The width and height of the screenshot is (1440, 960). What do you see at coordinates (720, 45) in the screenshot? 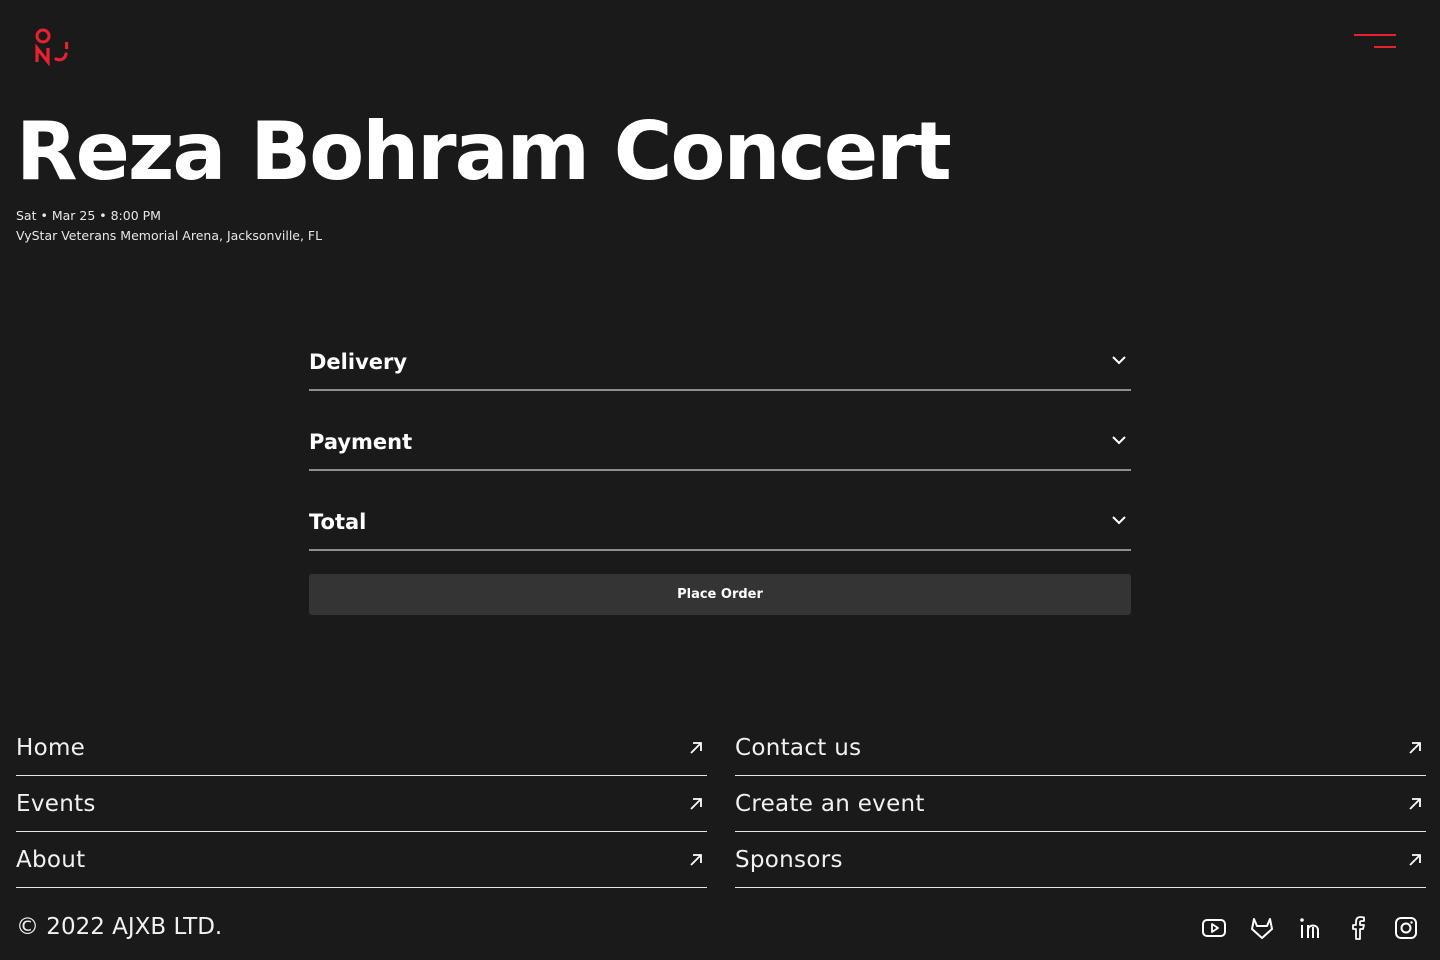
I see `site-header` at bounding box center [720, 45].